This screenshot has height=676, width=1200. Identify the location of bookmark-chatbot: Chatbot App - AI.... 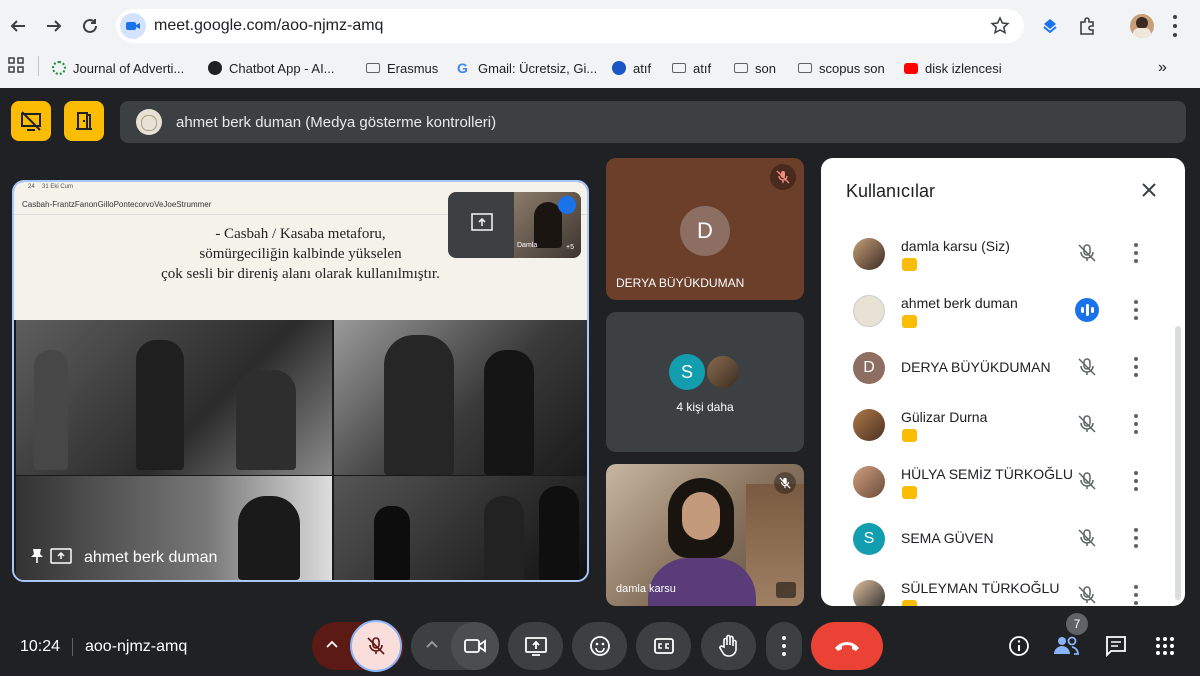
(271, 68).